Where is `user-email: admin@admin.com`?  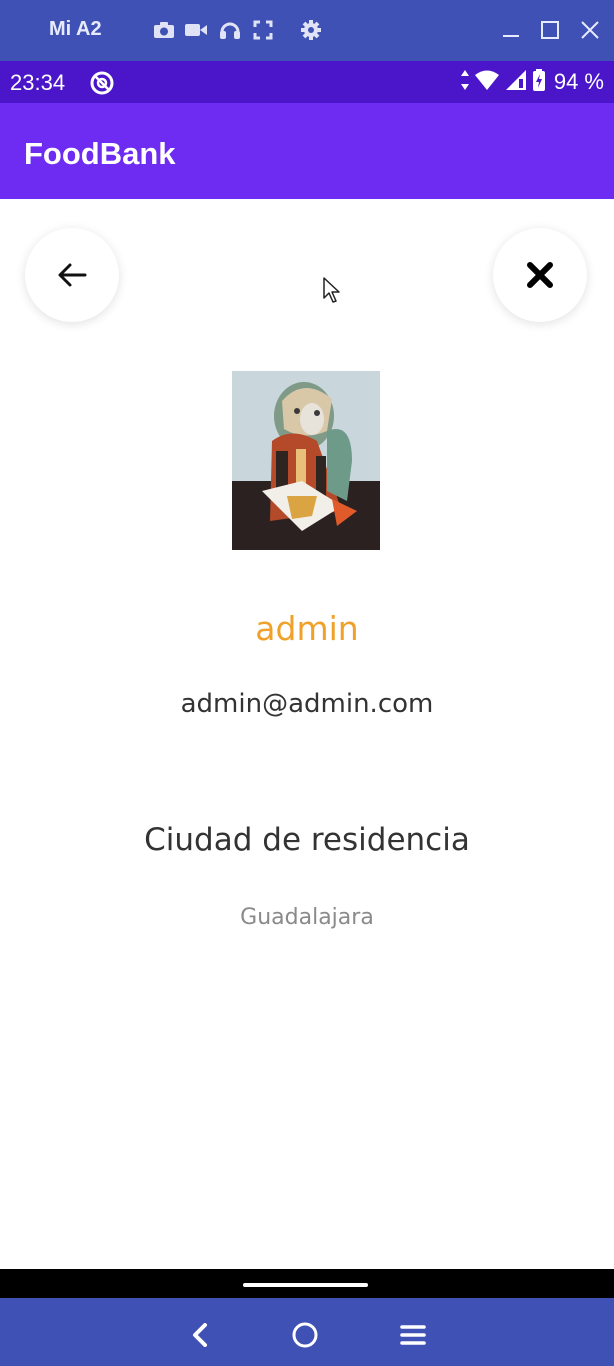
user-email: admin@admin.com is located at coordinates (307, 704).